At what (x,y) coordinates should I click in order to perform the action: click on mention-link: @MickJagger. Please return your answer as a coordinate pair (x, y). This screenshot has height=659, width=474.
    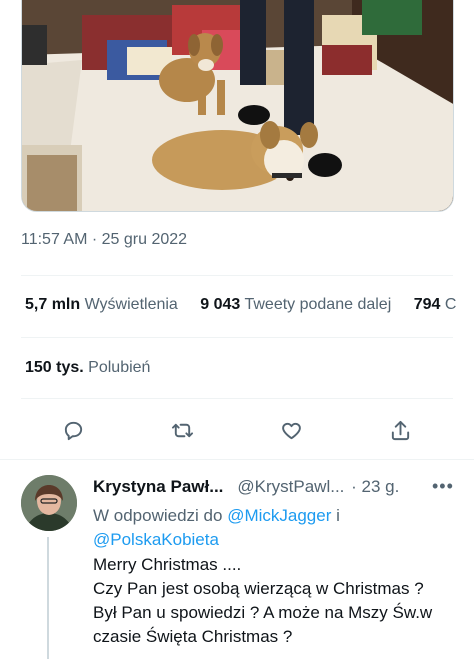
    Looking at the image, I should click on (279, 515).